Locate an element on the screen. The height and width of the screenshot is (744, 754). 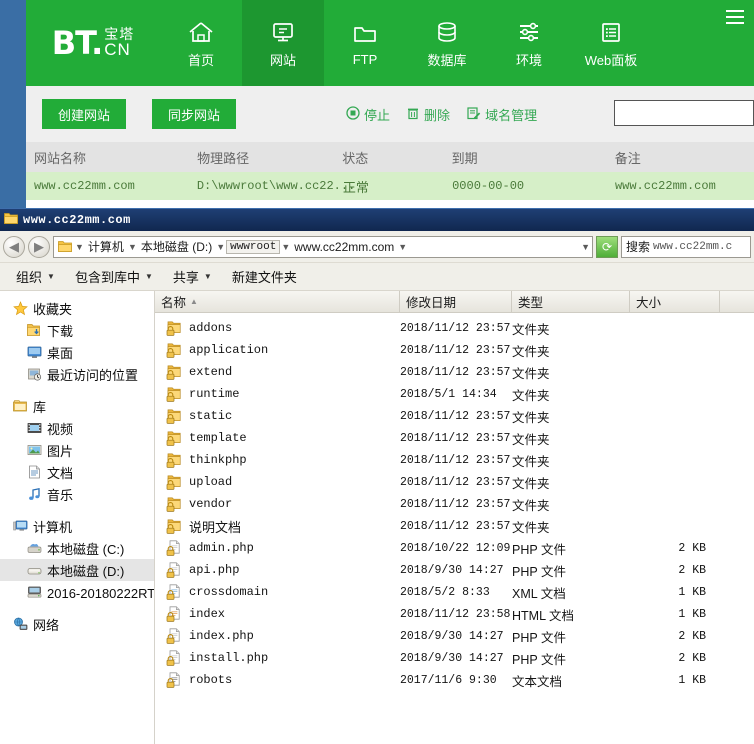
sidebar-item-pictures: 图片 is located at coordinates (77, 450).